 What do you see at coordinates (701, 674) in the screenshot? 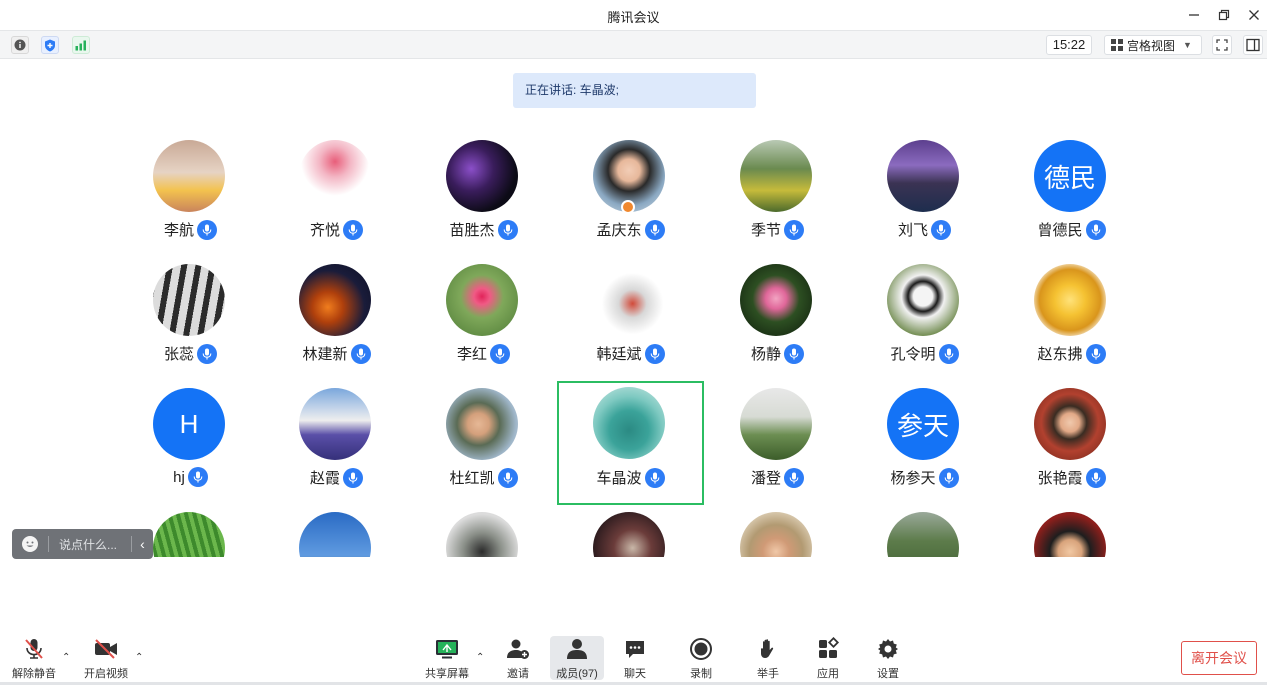
I see `record-label: 录制` at bounding box center [701, 674].